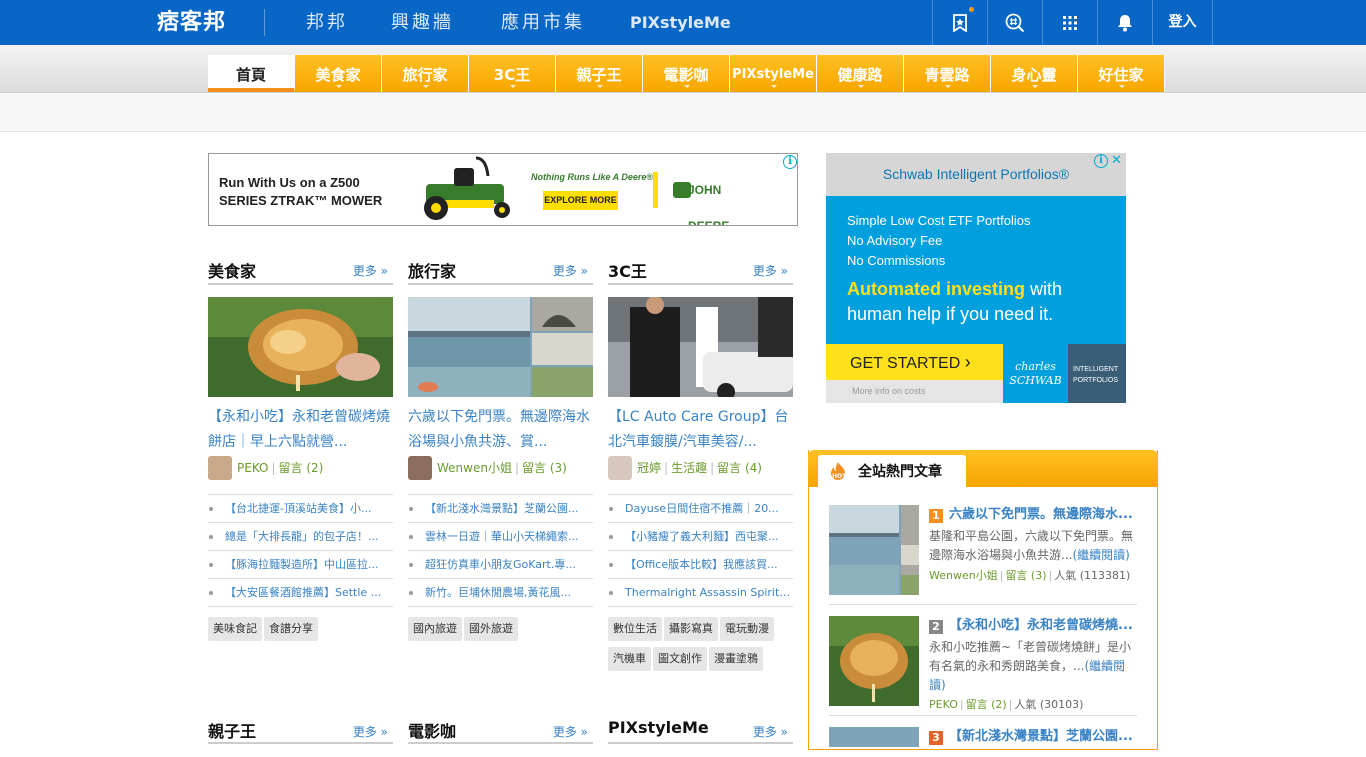 The height and width of the screenshot is (757, 1366). Describe the element at coordinates (338, 73) in the screenshot. I see `tab-food: 美食家` at that location.